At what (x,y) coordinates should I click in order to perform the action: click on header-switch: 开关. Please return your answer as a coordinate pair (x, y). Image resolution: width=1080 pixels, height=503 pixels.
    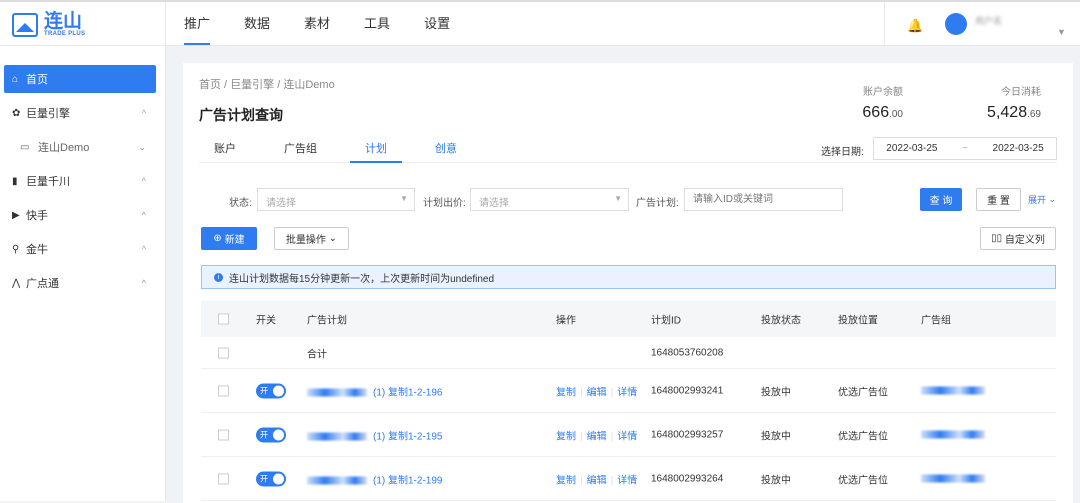
    Looking at the image, I should click on (266, 321).